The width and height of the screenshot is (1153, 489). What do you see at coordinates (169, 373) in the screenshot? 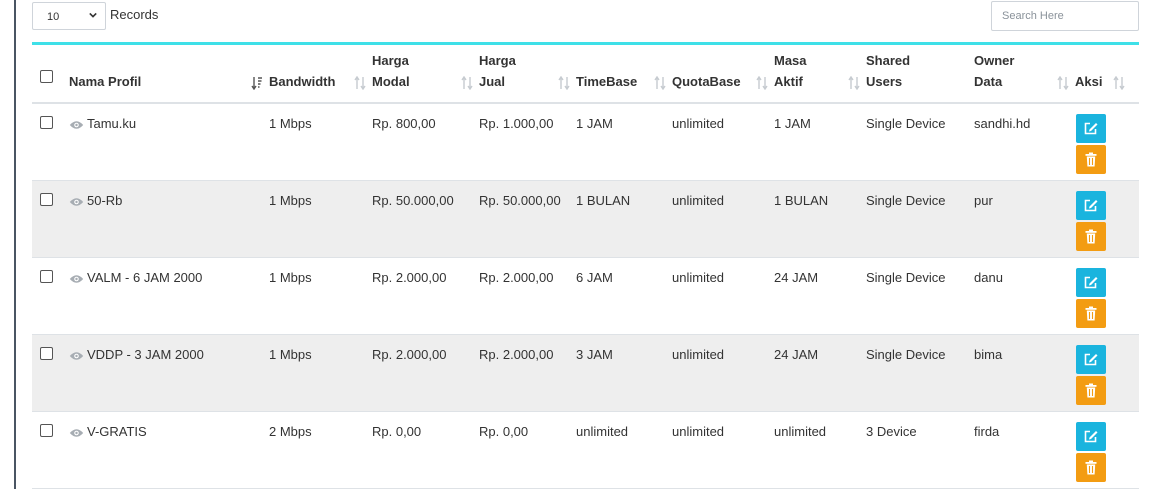
I see `profile-name-cell: VDDP - 3 JAM 2000` at bounding box center [169, 373].